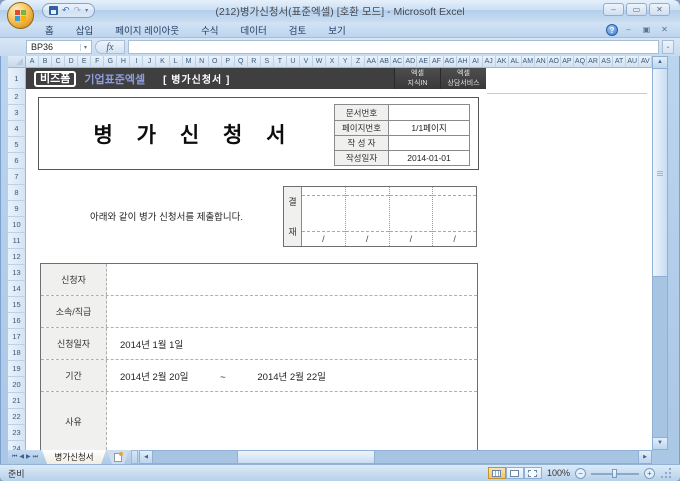  What do you see at coordinates (17, 161) in the screenshot?
I see `row-header: 6` at bounding box center [17, 161].